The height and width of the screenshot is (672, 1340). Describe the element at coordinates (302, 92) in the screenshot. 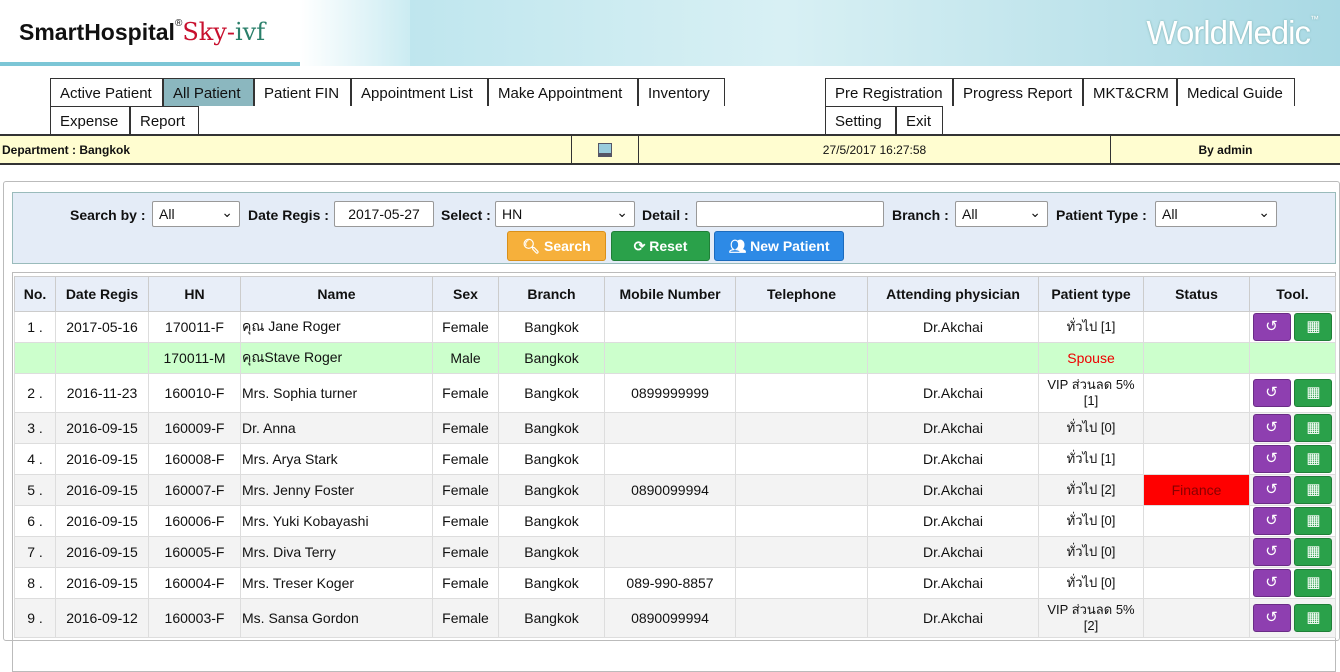

I see `tab-patient-fin: Patient FIN` at that location.